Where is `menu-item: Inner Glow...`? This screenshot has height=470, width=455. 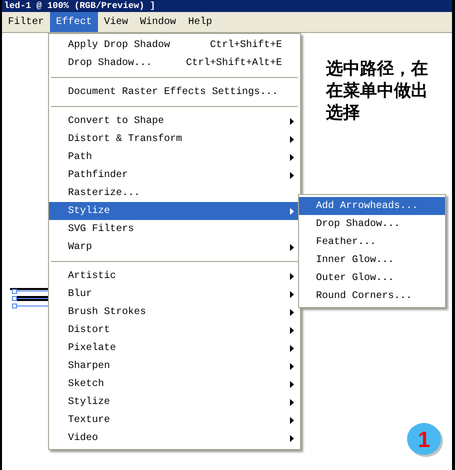
menu-item: Inner Glow... is located at coordinates (372, 260).